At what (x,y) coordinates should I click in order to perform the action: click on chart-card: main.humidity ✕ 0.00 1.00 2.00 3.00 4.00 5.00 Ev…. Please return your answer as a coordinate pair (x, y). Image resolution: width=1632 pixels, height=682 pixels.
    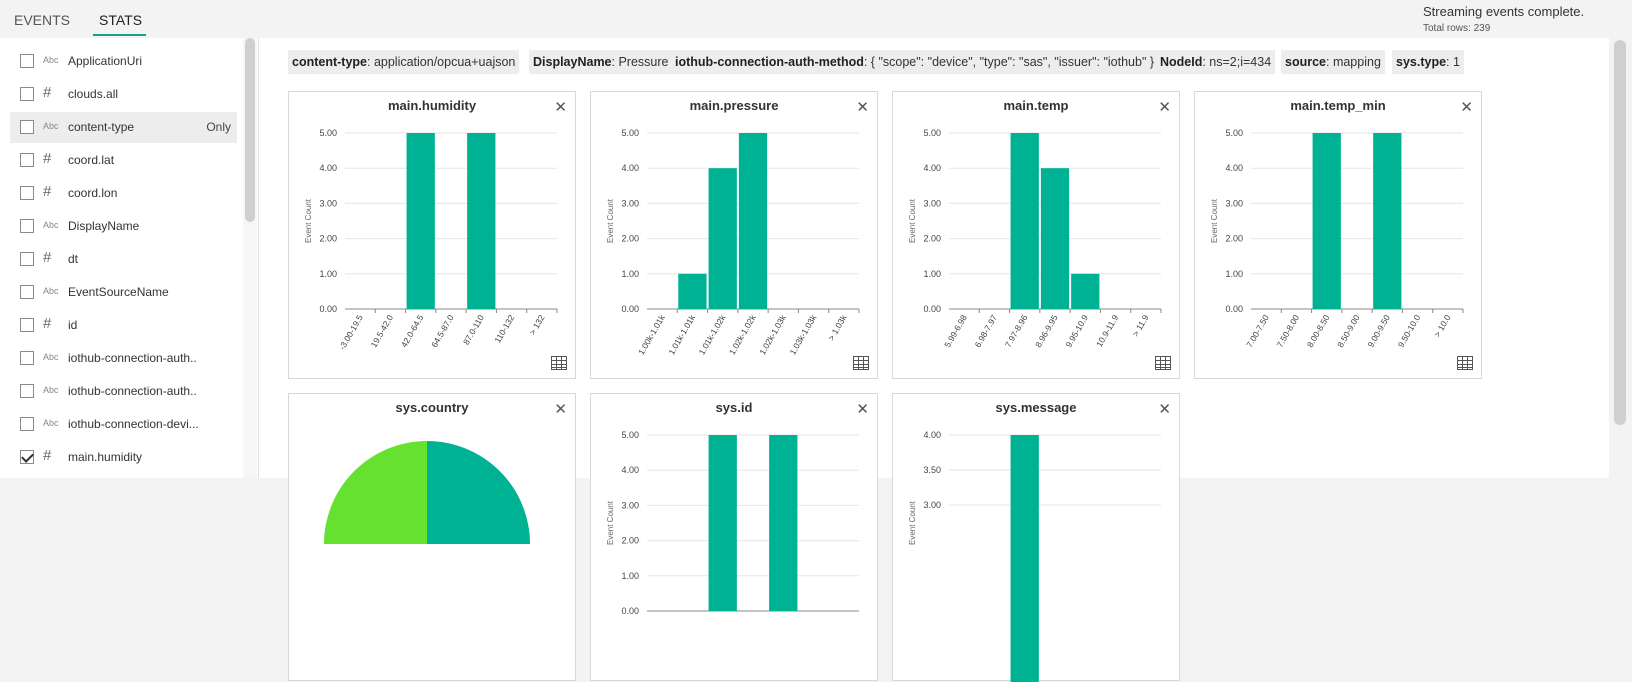
    Looking at the image, I should click on (432, 235).